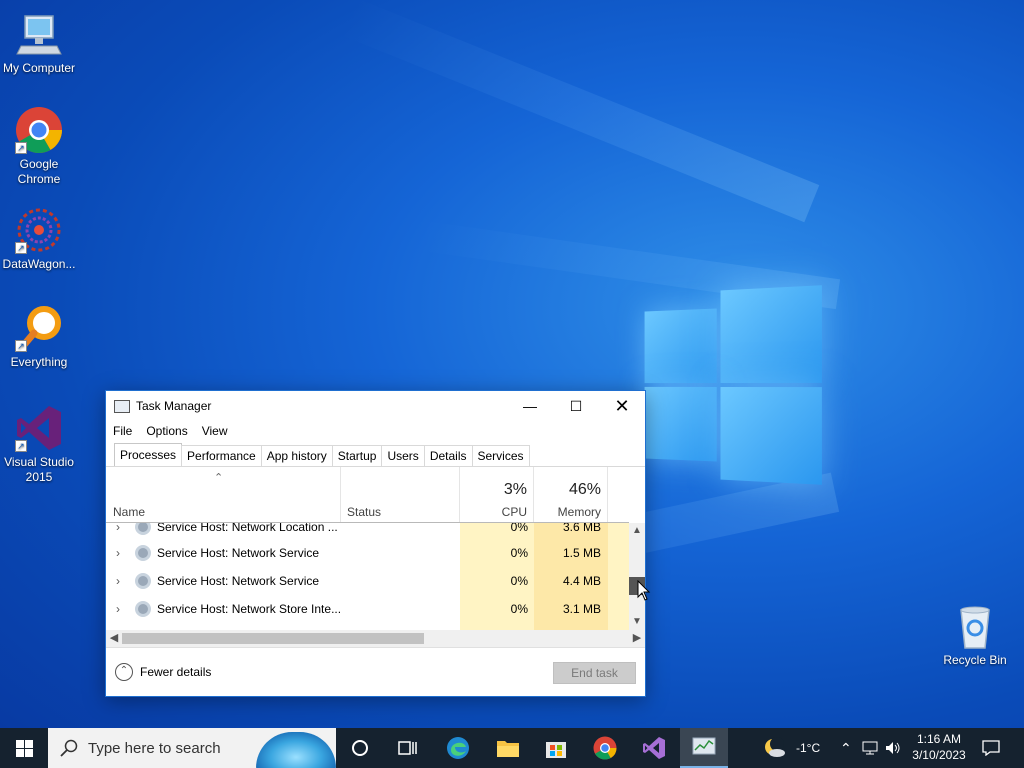  What do you see at coordinates (846, 748) in the screenshot?
I see `chevron-up-icon: ⌃` at bounding box center [846, 748].